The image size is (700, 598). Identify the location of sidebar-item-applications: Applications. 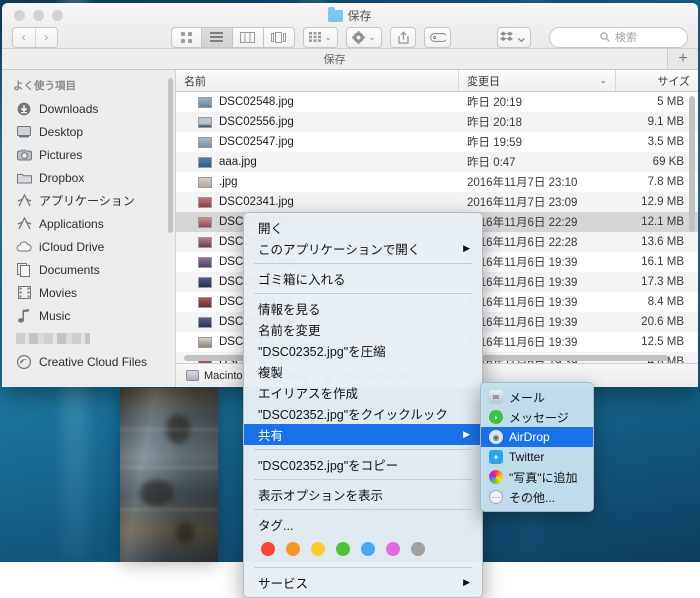
(88, 223).